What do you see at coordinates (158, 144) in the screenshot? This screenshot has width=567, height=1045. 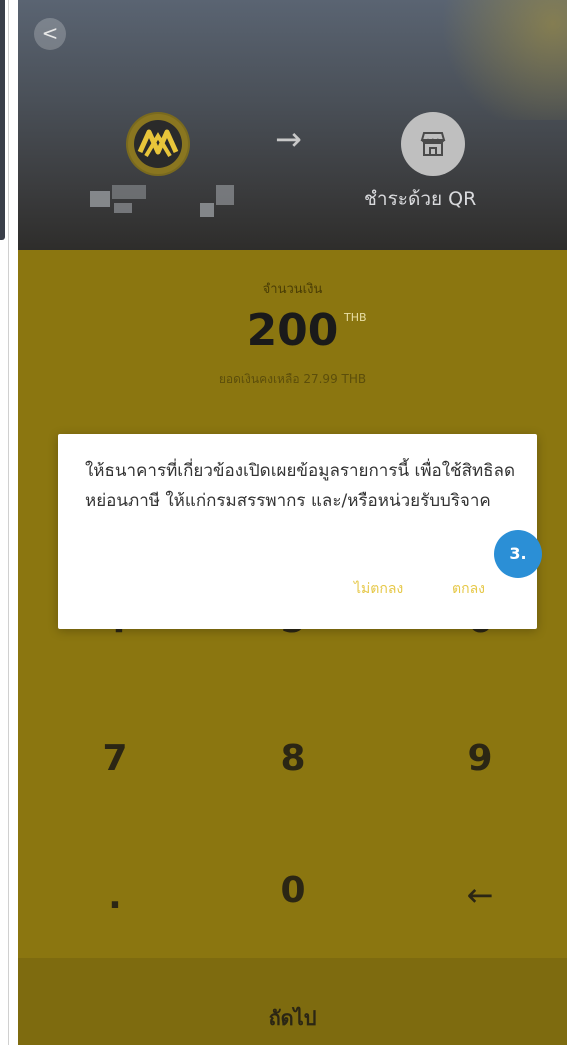 I see `bank-logo-icon` at bounding box center [158, 144].